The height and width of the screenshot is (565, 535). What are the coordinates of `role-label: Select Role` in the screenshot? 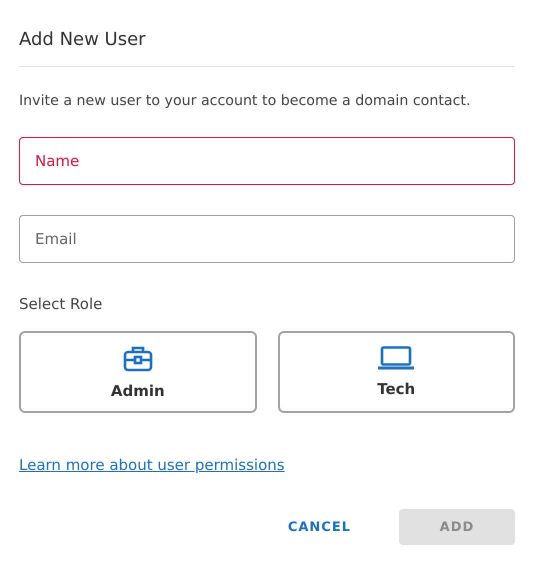 It's located at (61, 304).